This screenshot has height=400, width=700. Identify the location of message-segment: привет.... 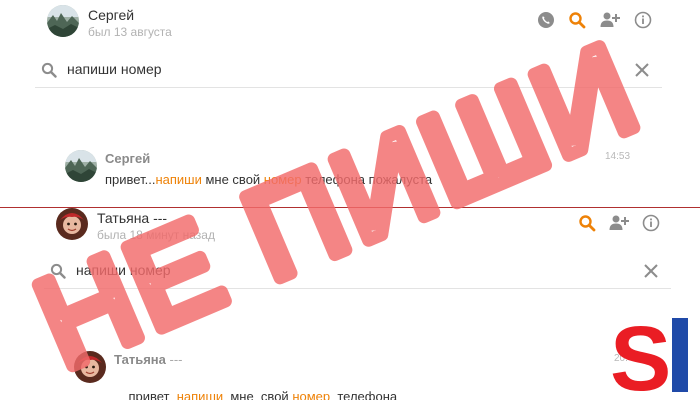
(130, 179).